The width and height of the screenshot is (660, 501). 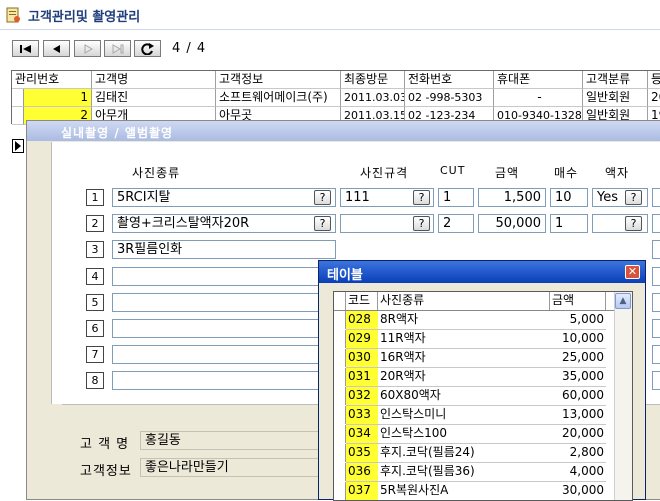 What do you see at coordinates (512, 197) in the screenshot?
I see `amount-field: 1,500` at bounding box center [512, 197].